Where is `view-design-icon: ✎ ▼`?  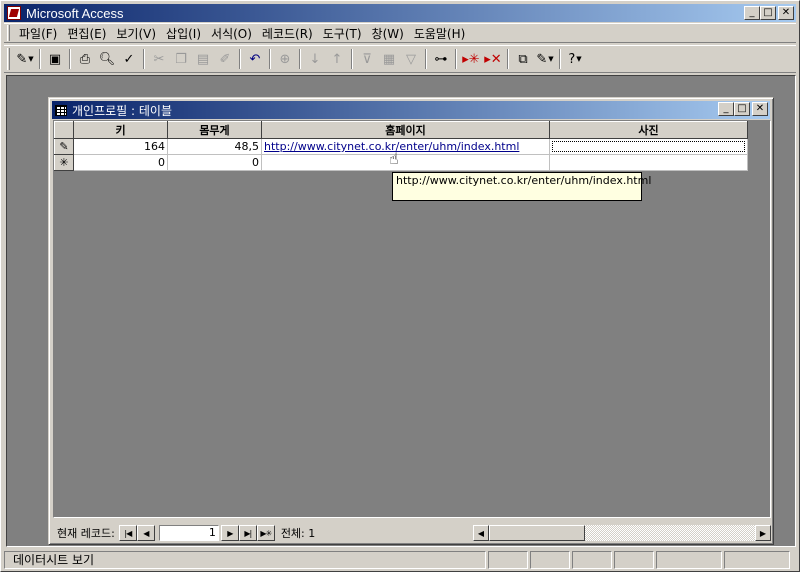
view-design-icon: ✎ ▼ is located at coordinates (25, 59).